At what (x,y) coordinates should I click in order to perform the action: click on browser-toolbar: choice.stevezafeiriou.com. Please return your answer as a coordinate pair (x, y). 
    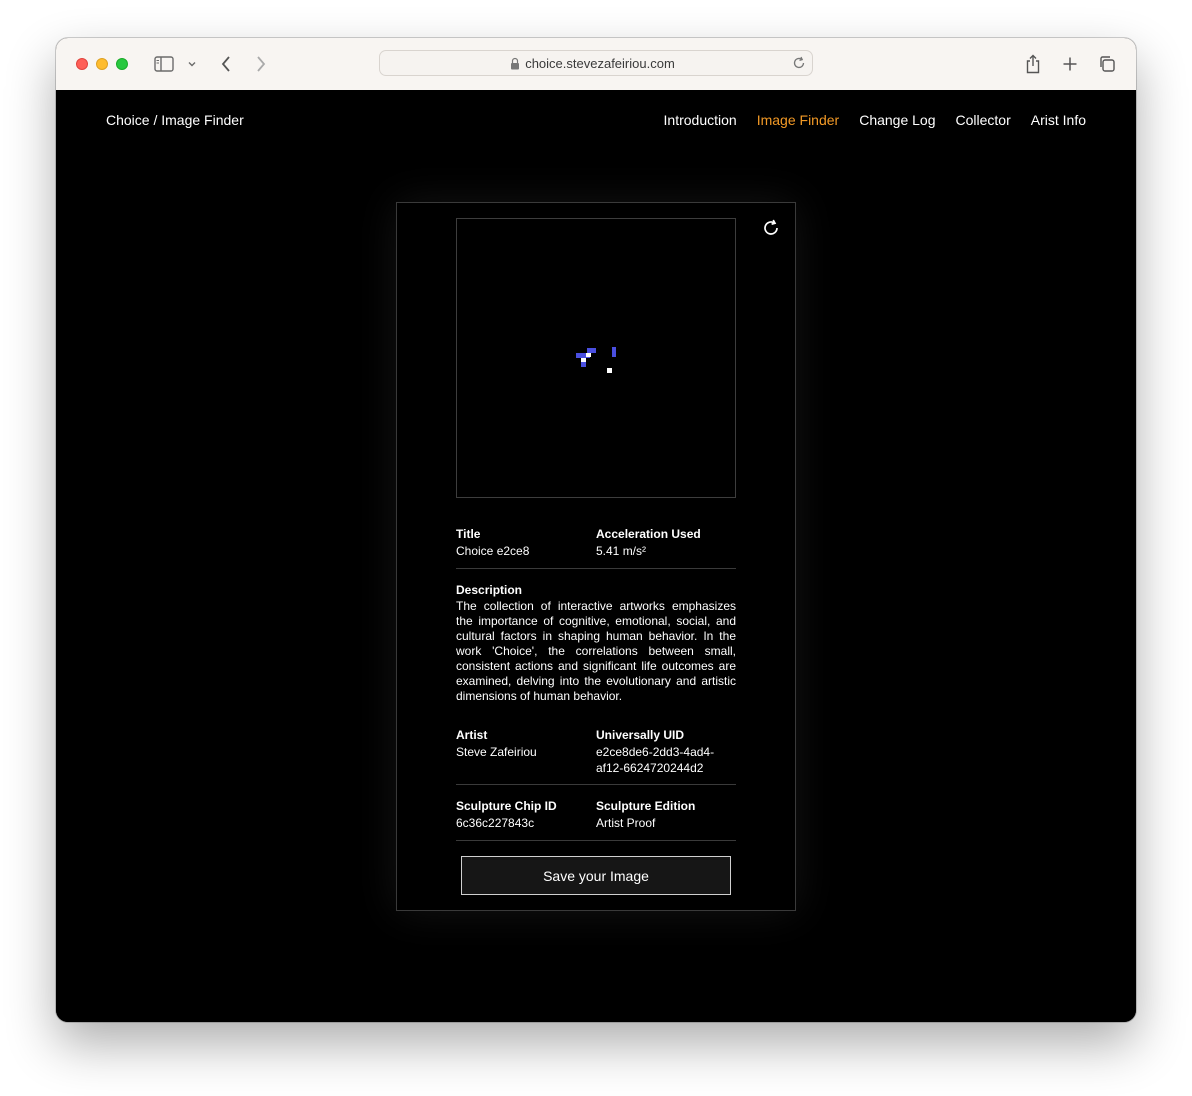
    Looking at the image, I should click on (596, 64).